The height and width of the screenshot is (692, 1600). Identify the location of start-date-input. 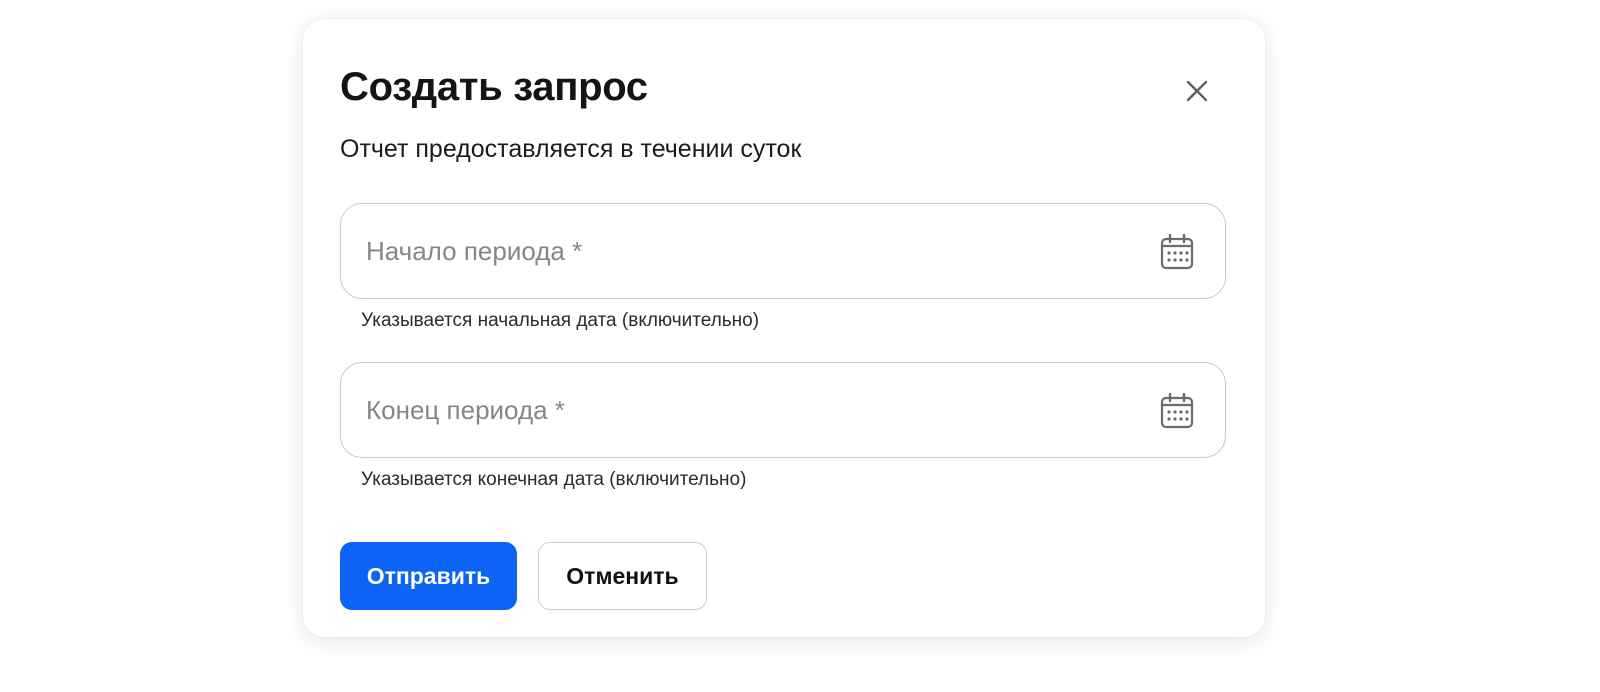
(783, 251).